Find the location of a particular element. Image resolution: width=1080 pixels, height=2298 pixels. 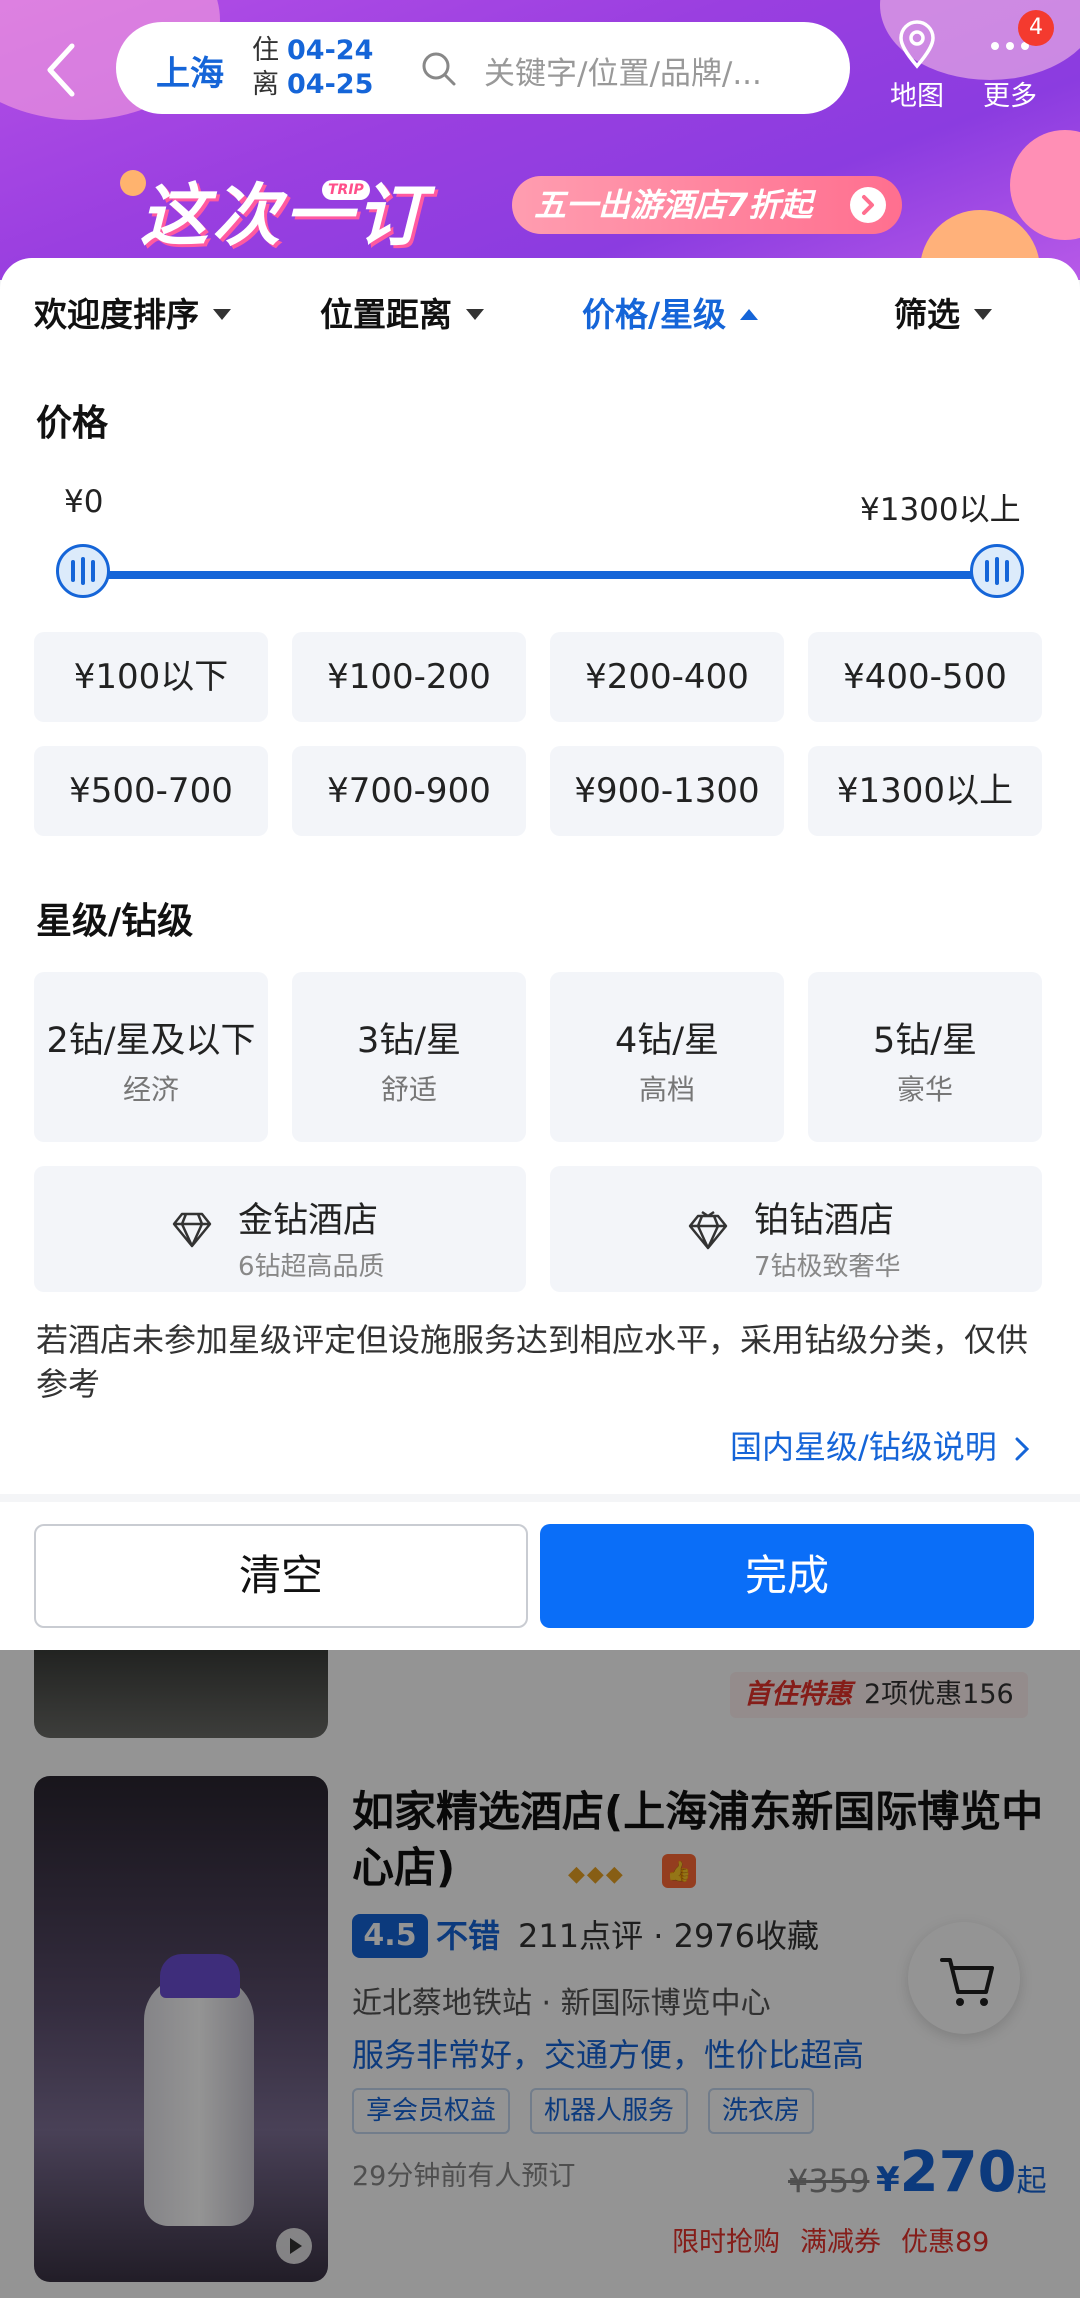

star-option-sub: 经济 is located at coordinates (150, 1089).